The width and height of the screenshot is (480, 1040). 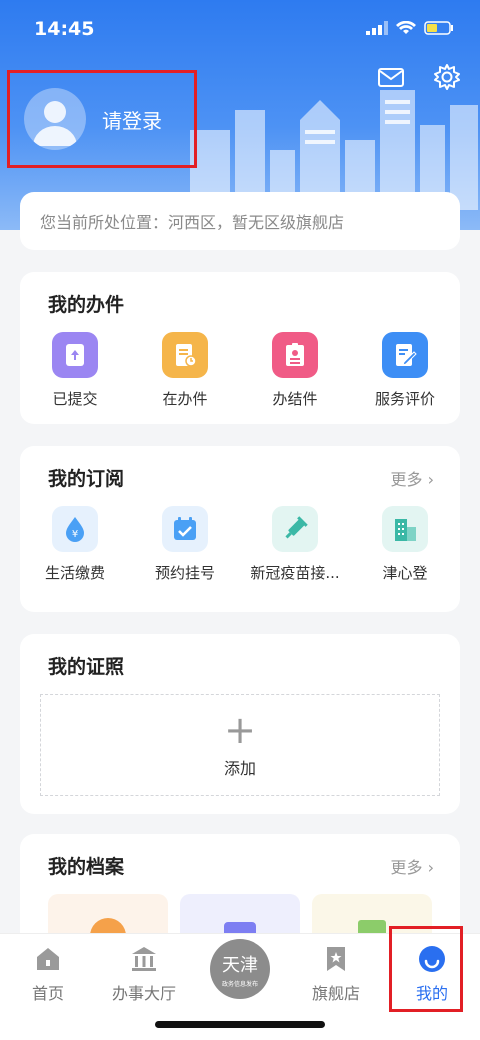 I want to click on wifi-icon, so click(x=406, y=29).